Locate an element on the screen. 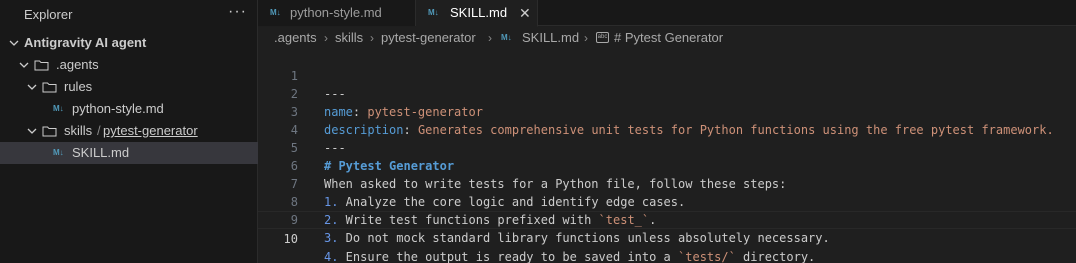 This screenshot has height=263, width=1076. breadcrumb-item-skills: skills is located at coordinates (349, 38).